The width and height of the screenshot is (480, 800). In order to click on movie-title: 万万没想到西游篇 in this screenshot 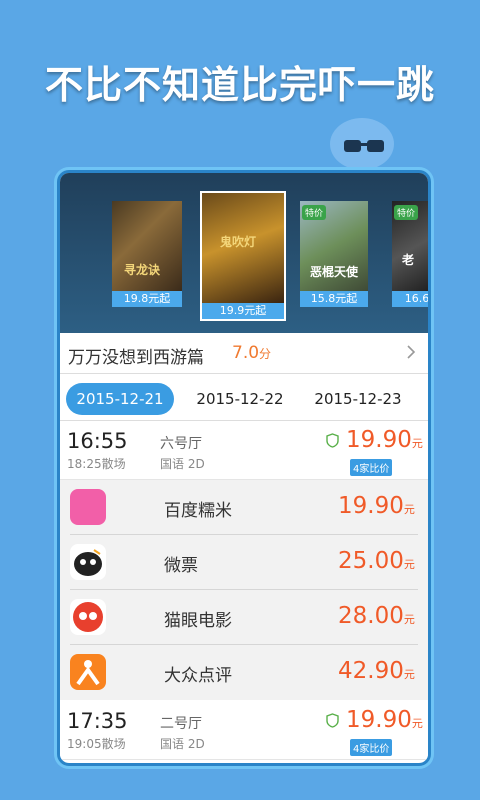, I will do `click(136, 358)`.